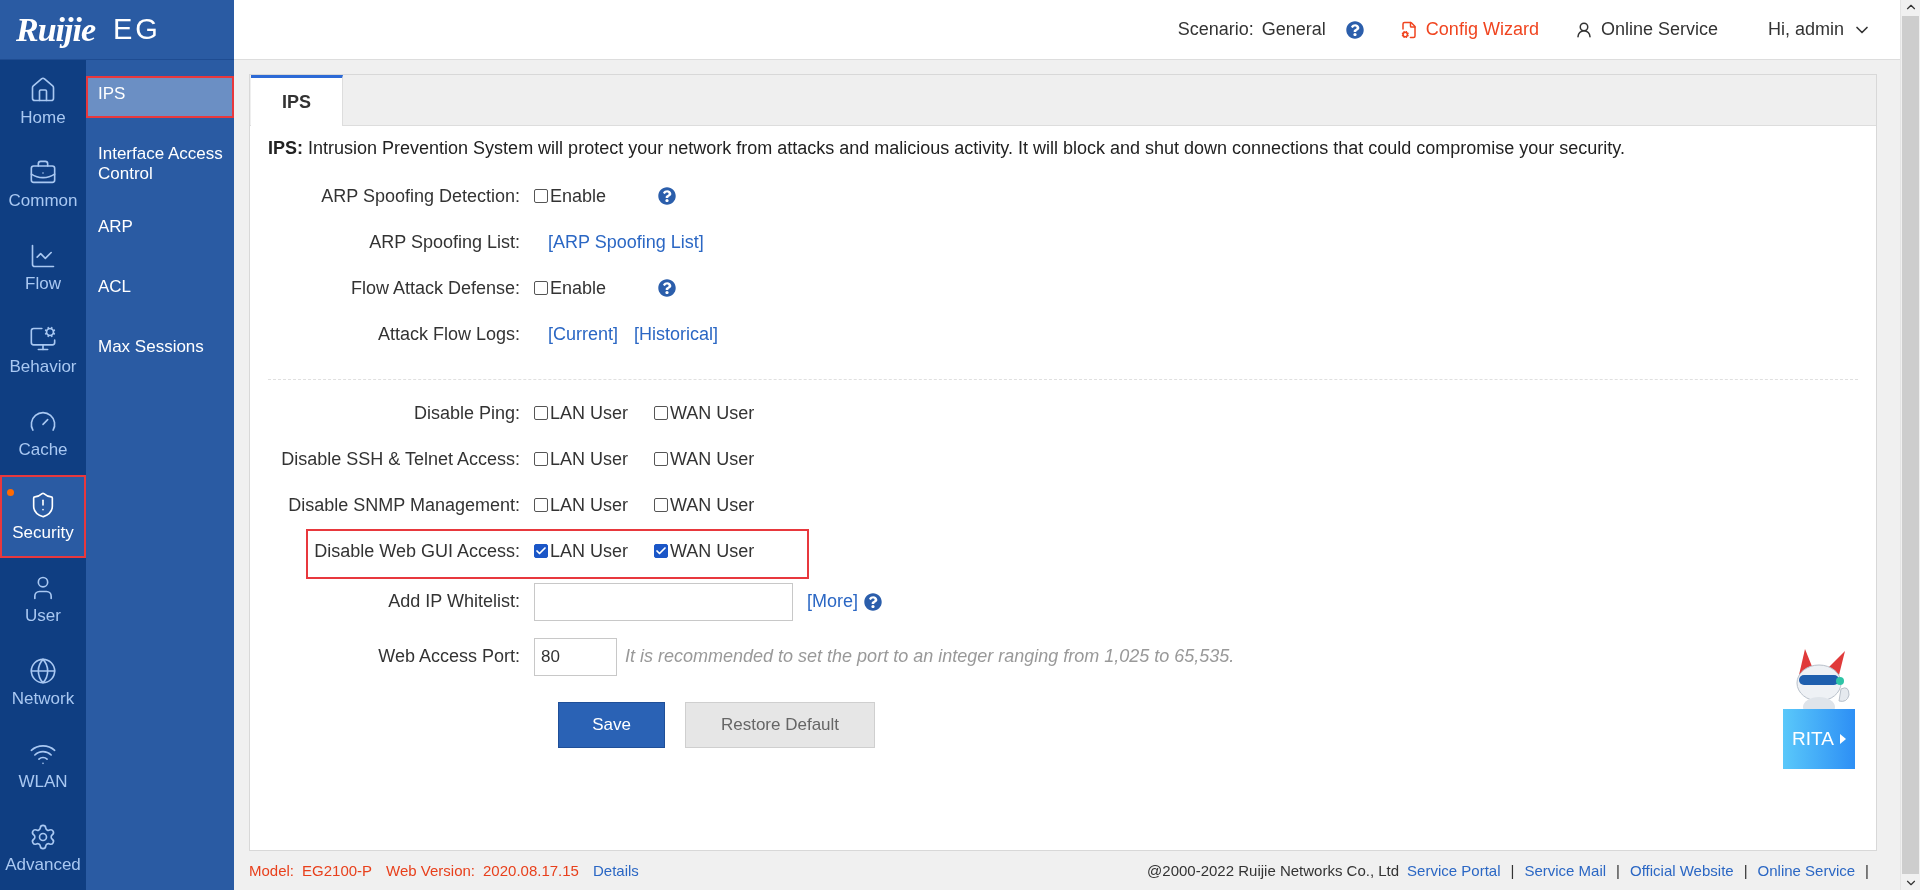 This screenshot has height=890, width=1920. What do you see at coordinates (160, 164) in the screenshot?
I see `submenu-item: Interface Access Control` at bounding box center [160, 164].